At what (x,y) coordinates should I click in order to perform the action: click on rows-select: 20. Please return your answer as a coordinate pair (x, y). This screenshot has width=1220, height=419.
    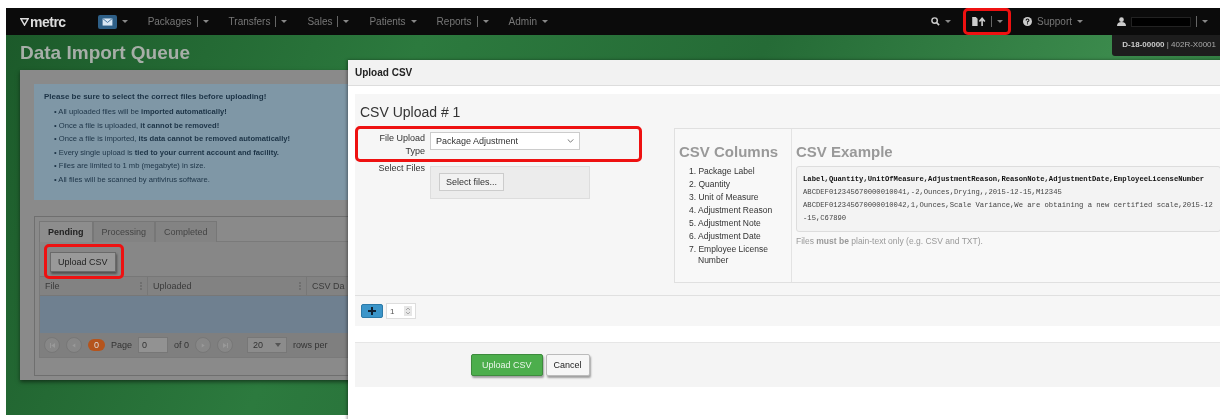
    Looking at the image, I should click on (267, 345).